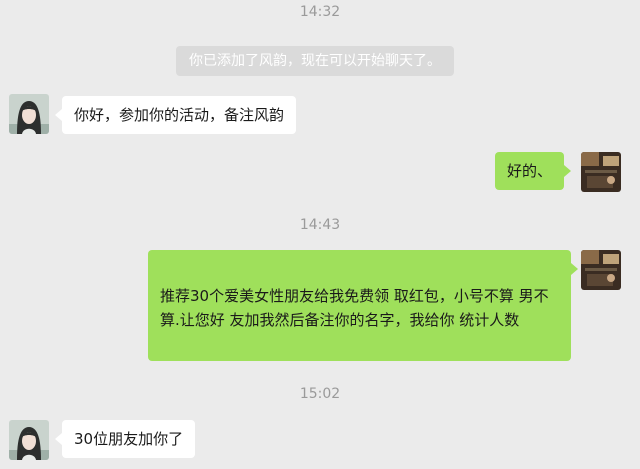 The height and width of the screenshot is (469, 640). What do you see at coordinates (320, 225) in the screenshot?
I see `timestamp: 14:43` at bounding box center [320, 225].